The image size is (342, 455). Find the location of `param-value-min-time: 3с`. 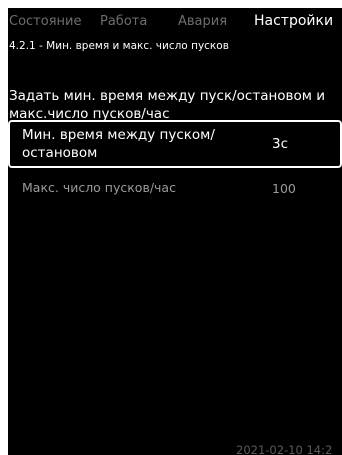

param-value-min-time: 3с is located at coordinates (280, 144).